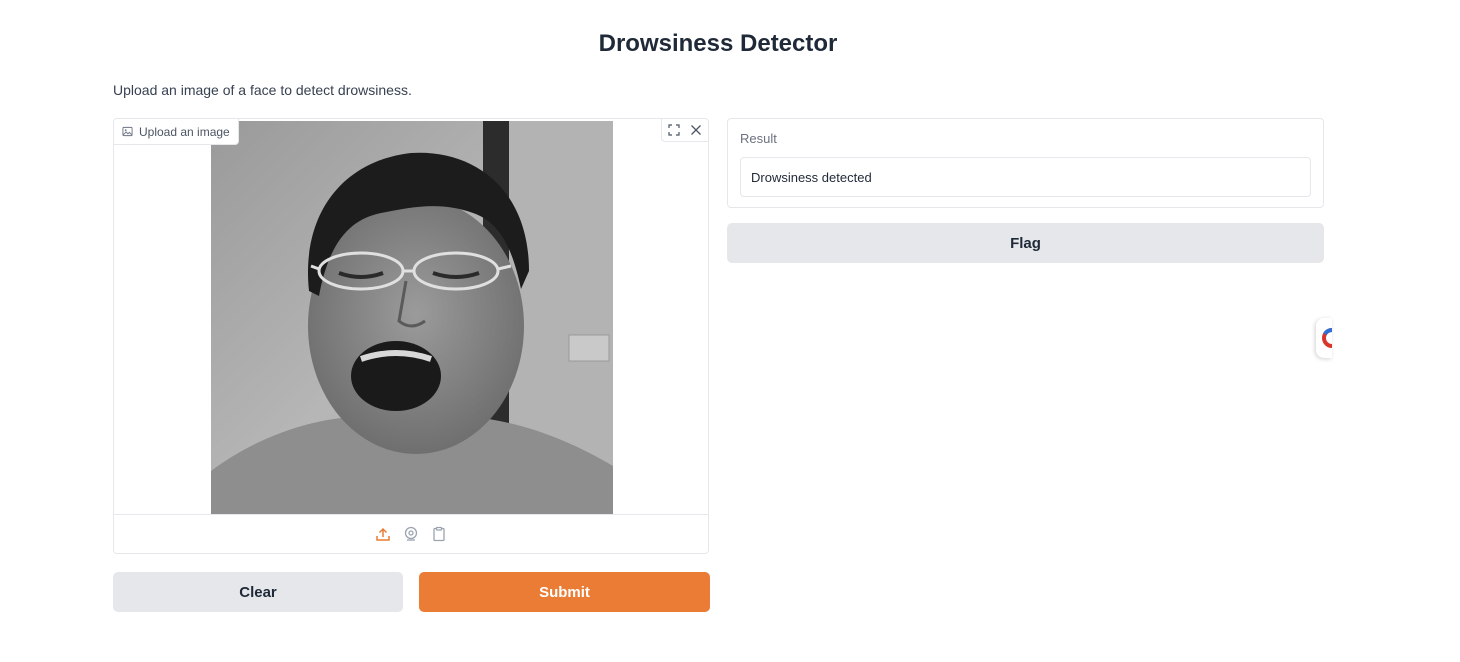 This screenshot has height=662, width=1460. I want to click on result-output: Result Drowsiness detected, so click(1025, 163).